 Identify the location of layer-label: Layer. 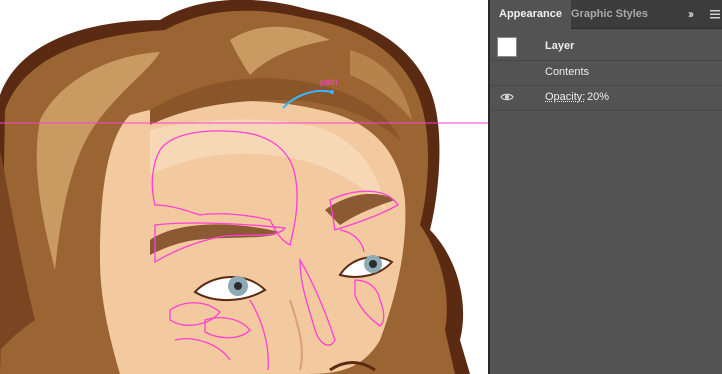
(560, 46).